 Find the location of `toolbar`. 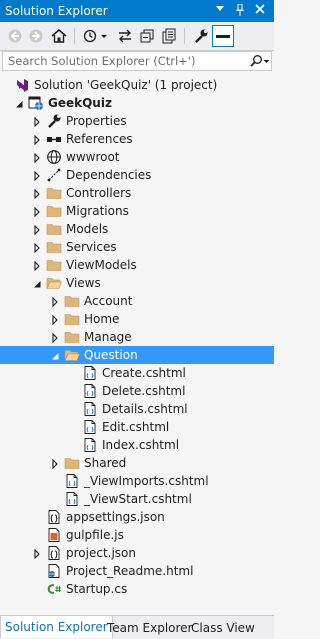

toolbar is located at coordinates (137, 36).